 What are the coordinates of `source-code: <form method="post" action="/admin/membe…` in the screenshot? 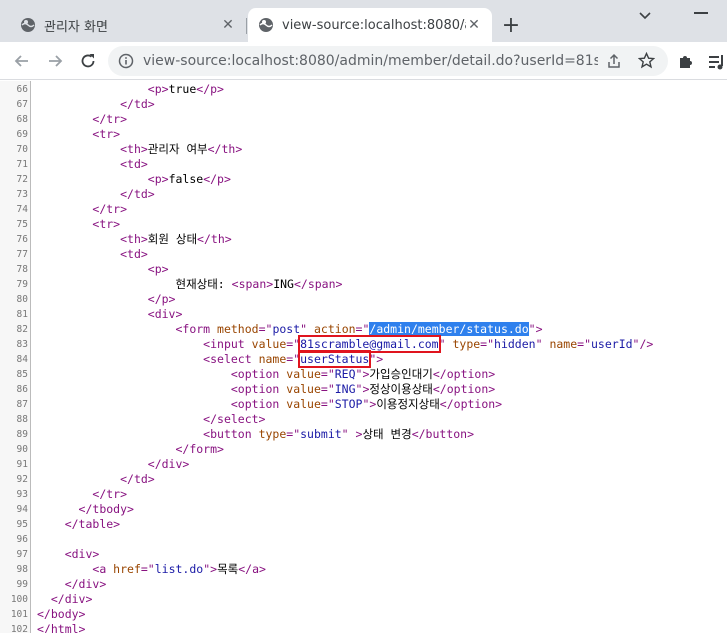 It's located at (290, 329).